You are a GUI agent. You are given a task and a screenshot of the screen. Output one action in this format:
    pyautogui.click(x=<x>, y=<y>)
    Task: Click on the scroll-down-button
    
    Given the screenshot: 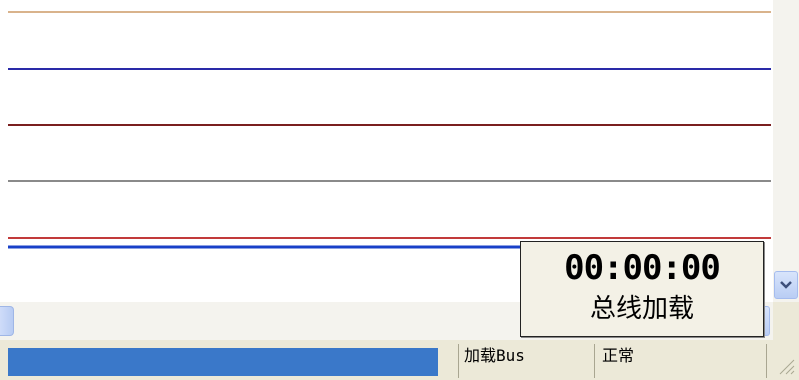 What is the action you would take?
    pyautogui.click(x=786, y=285)
    